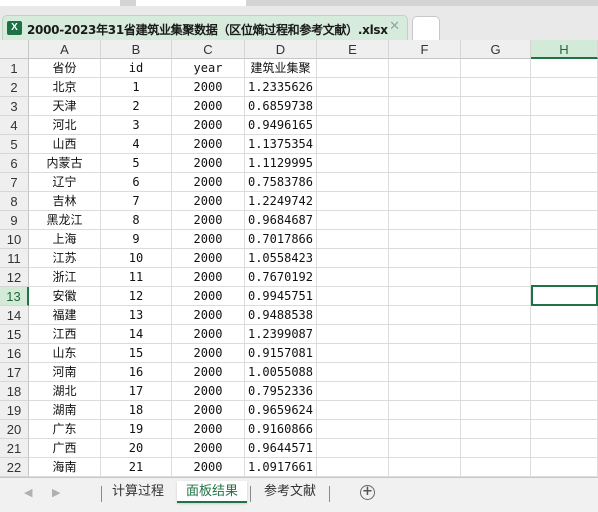 This screenshot has width=598, height=512. I want to click on grid-cell: 湖南, so click(65, 410).